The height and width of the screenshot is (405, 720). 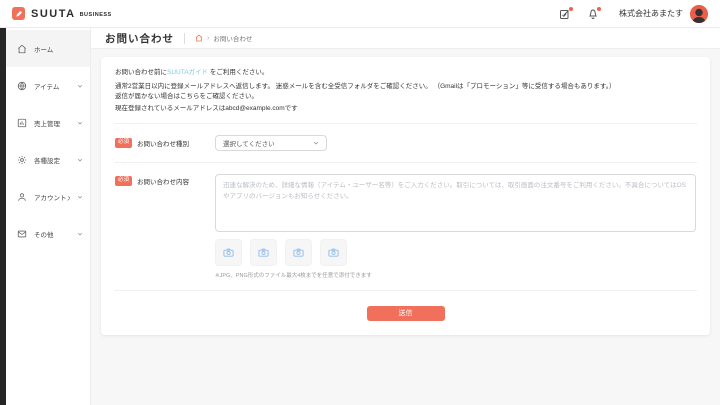 What do you see at coordinates (3, 216) in the screenshot?
I see `window-edge-strip` at bounding box center [3, 216].